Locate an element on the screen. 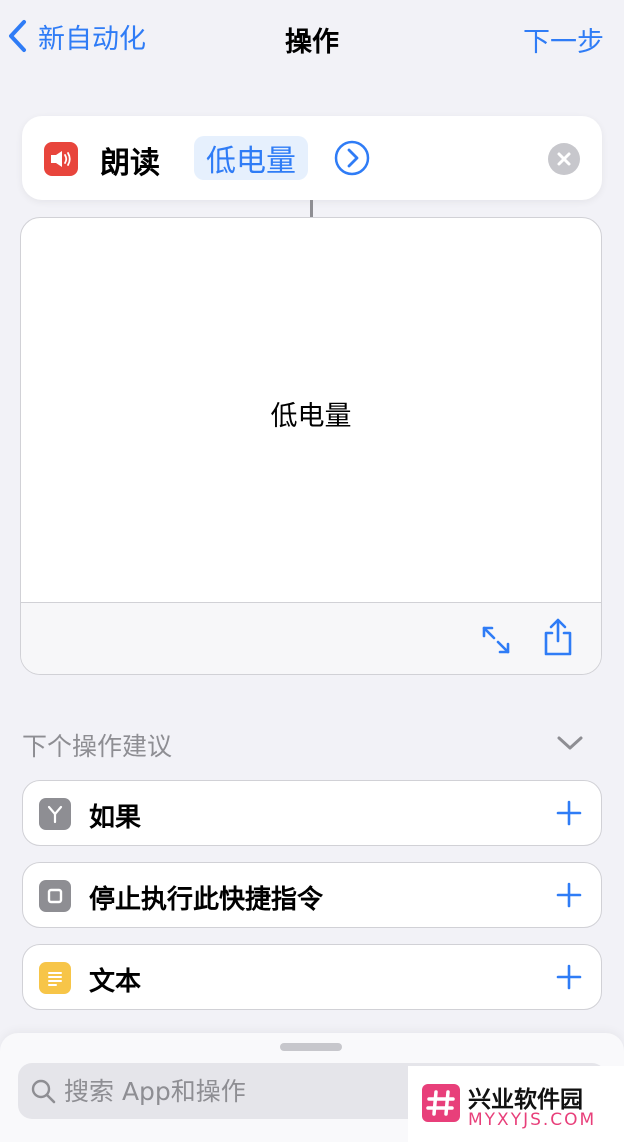 The height and width of the screenshot is (1142, 624). navigation-bar: 新自动化 操作 下一步 is located at coordinates (312, 40).